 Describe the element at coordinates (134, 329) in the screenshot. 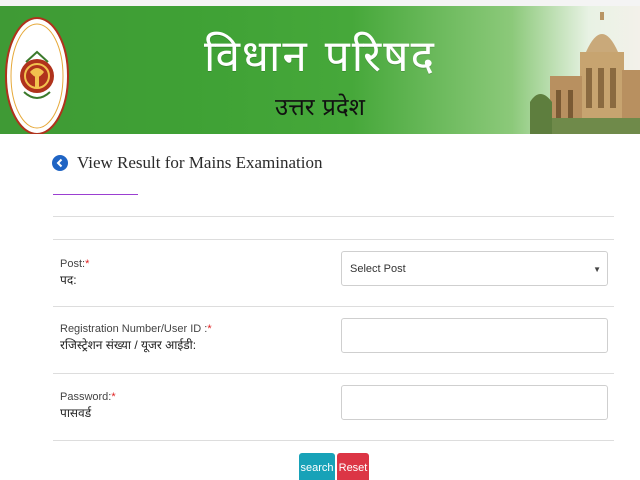

I see `registration-label: Registration Number/User ID :` at that location.